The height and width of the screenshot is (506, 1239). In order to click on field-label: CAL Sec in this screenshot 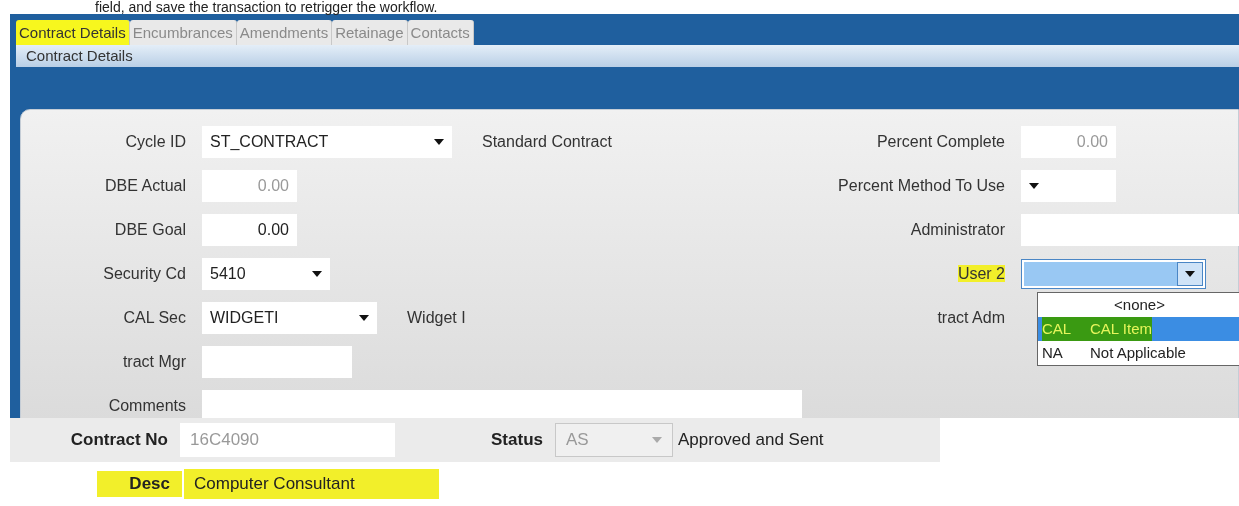, I will do `click(154, 317)`.